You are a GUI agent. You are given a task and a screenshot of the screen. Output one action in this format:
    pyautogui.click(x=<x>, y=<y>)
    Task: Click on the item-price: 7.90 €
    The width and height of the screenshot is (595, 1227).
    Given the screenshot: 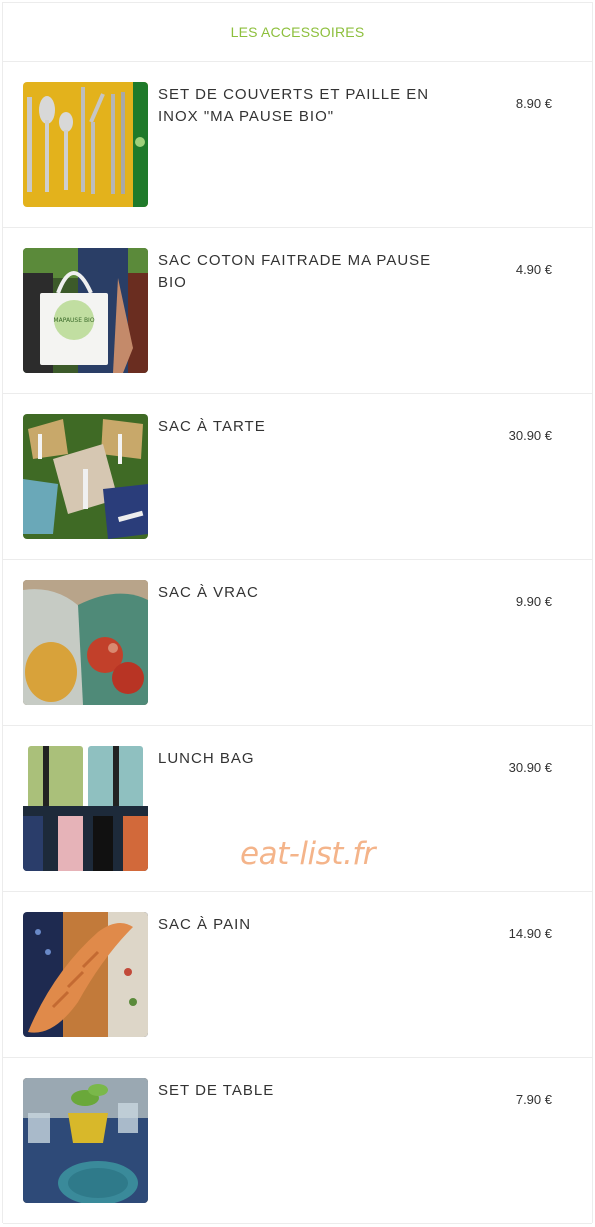 What is the action you would take?
    pyautogui.click(x=533, y=1099)
    